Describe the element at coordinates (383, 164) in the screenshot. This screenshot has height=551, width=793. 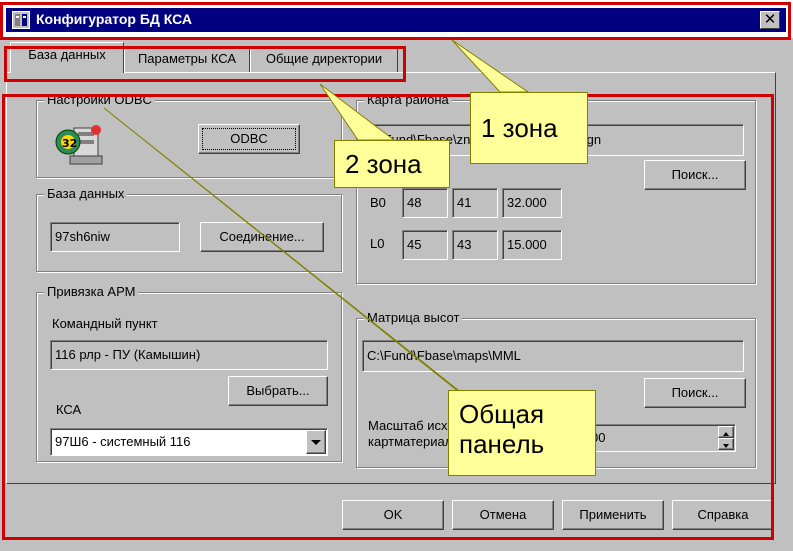
I see `zone2-callout-text: 2 зона` at that location.